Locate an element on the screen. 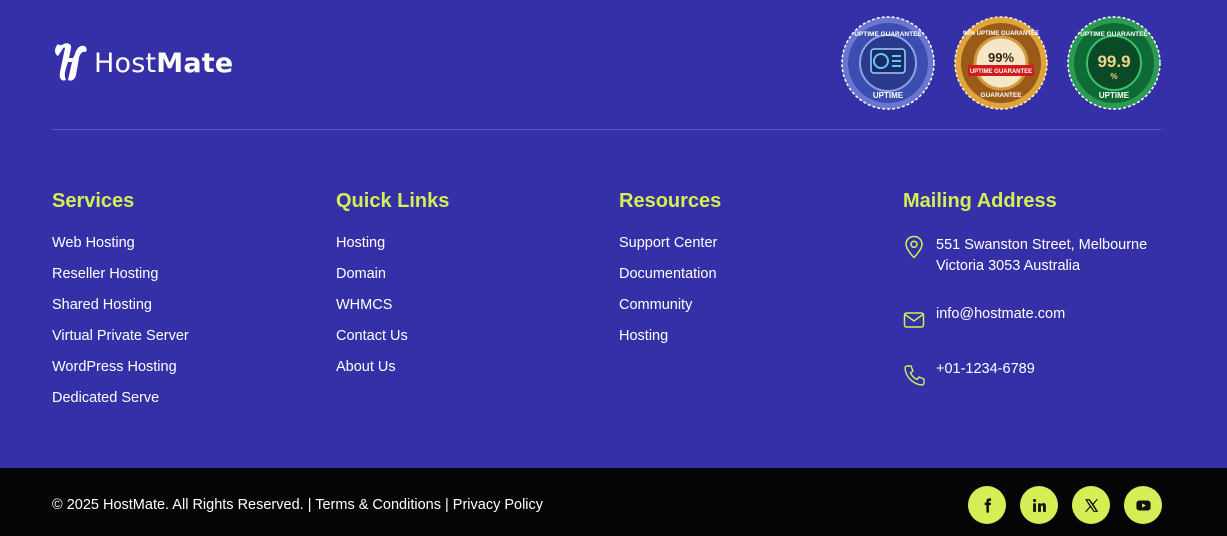 The height and width of the screenshot is (536, 1227). badge2-ribbon: UPTIME GUARANTEE is located at coordinates (1001, 72).